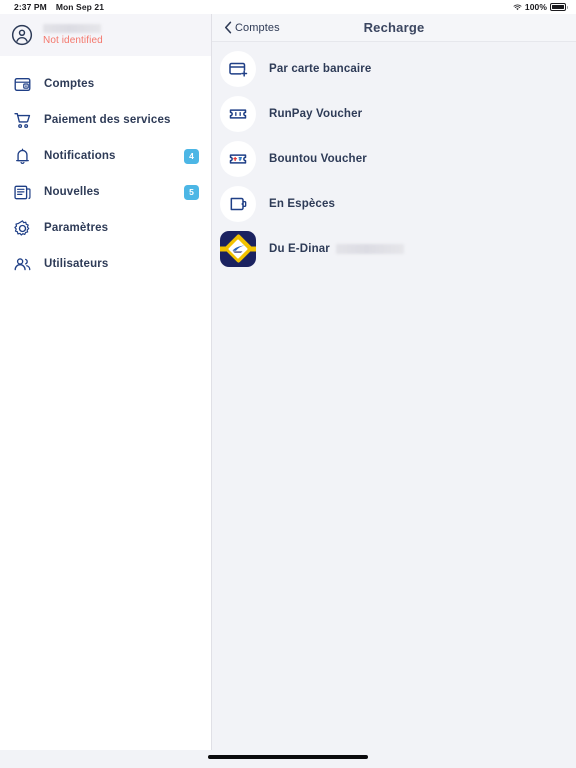  I want to click on list-item-label: En Espèces, so click(302, 203).